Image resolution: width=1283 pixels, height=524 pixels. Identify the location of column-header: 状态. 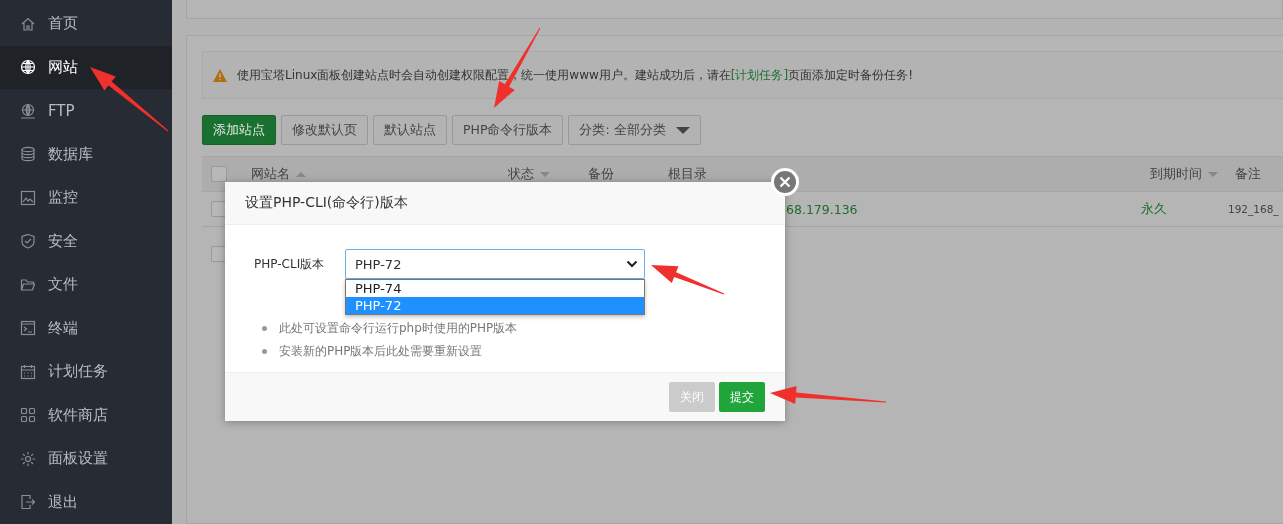
(548, 174).